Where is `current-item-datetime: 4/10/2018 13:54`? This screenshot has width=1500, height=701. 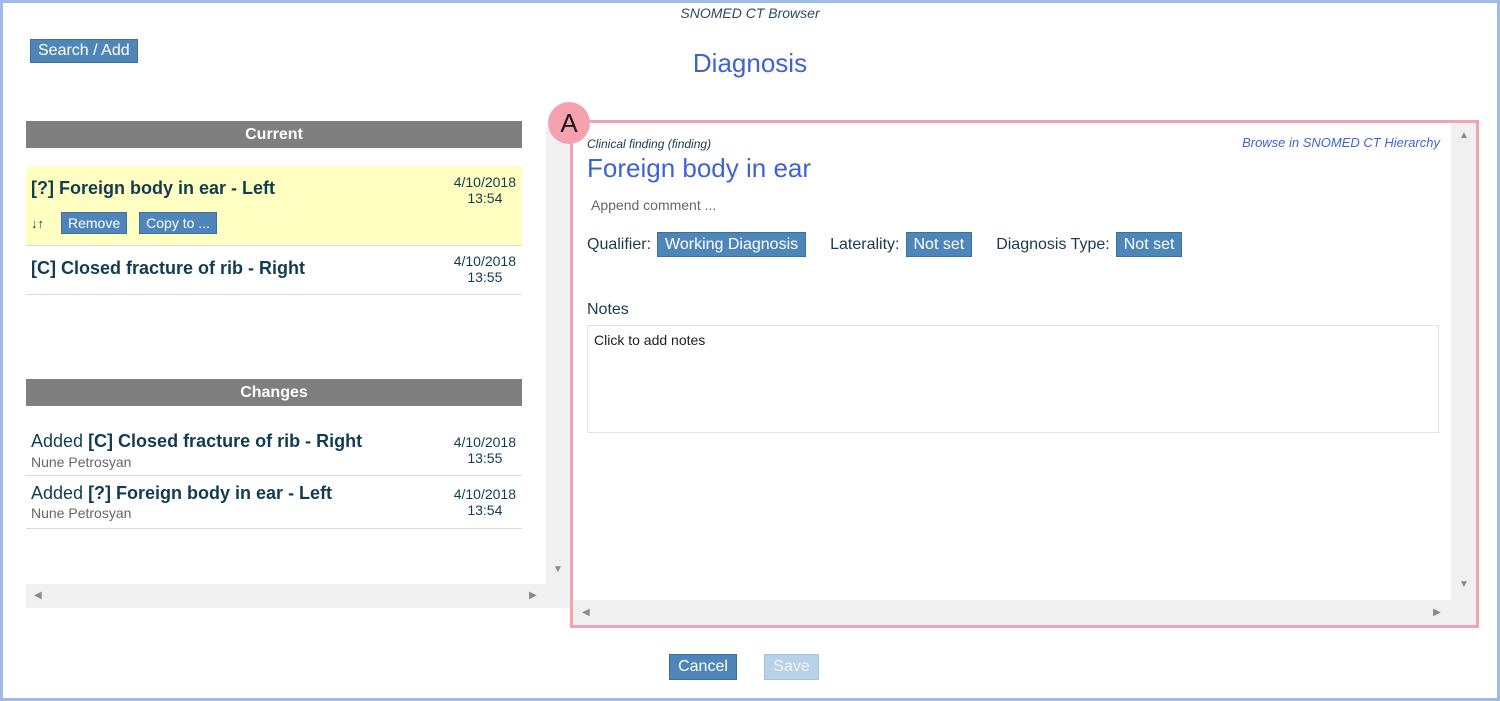
current-item-datetime: 4/10/2018 13:54 is located at coordinates (485, 190).